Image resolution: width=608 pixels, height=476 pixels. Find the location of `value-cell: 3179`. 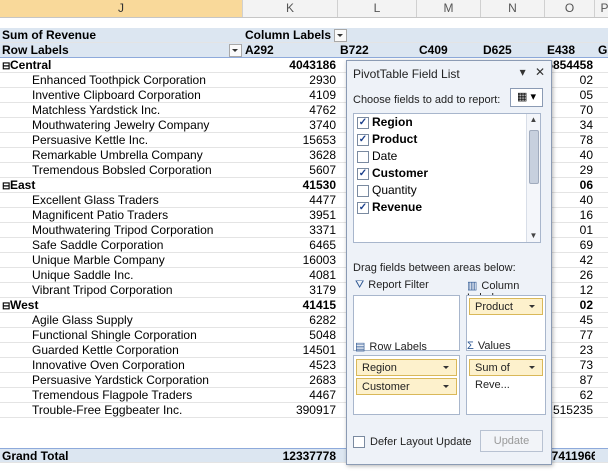

value-cell: 3179 is located at coordinates (290, 290).